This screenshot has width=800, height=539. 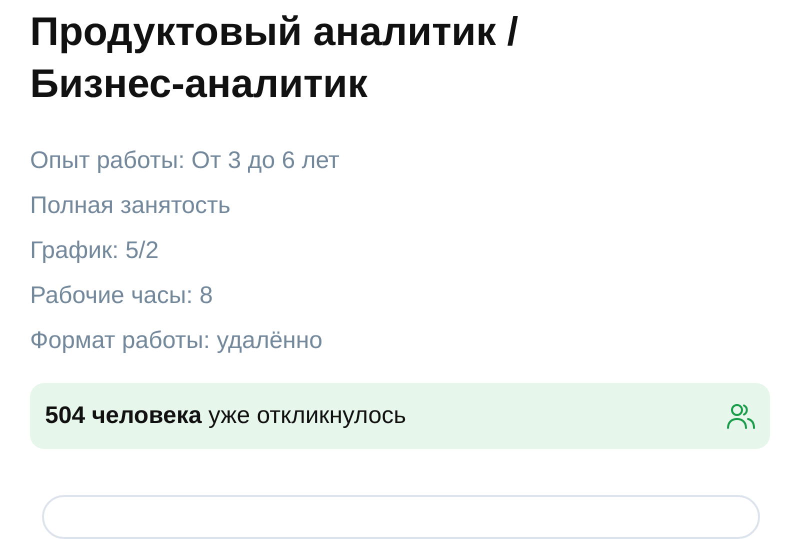 I want to click on vacancy-detail: Формат работы: удалённо, so click(x=177, y=341).